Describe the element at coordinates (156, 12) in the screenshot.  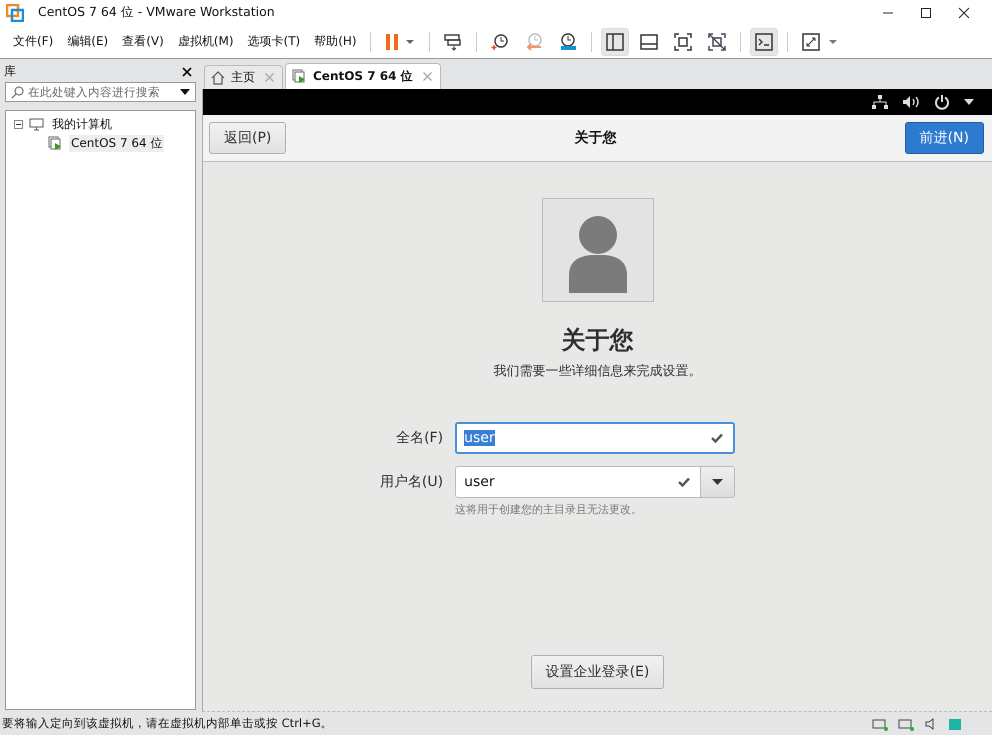
I see `window-title: CentOS 7 64 位 - VMware Workstation` at that location.